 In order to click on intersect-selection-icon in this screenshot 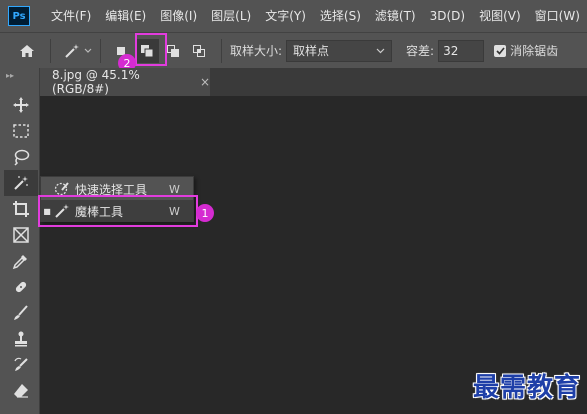, I will do `click(199, 50)`.